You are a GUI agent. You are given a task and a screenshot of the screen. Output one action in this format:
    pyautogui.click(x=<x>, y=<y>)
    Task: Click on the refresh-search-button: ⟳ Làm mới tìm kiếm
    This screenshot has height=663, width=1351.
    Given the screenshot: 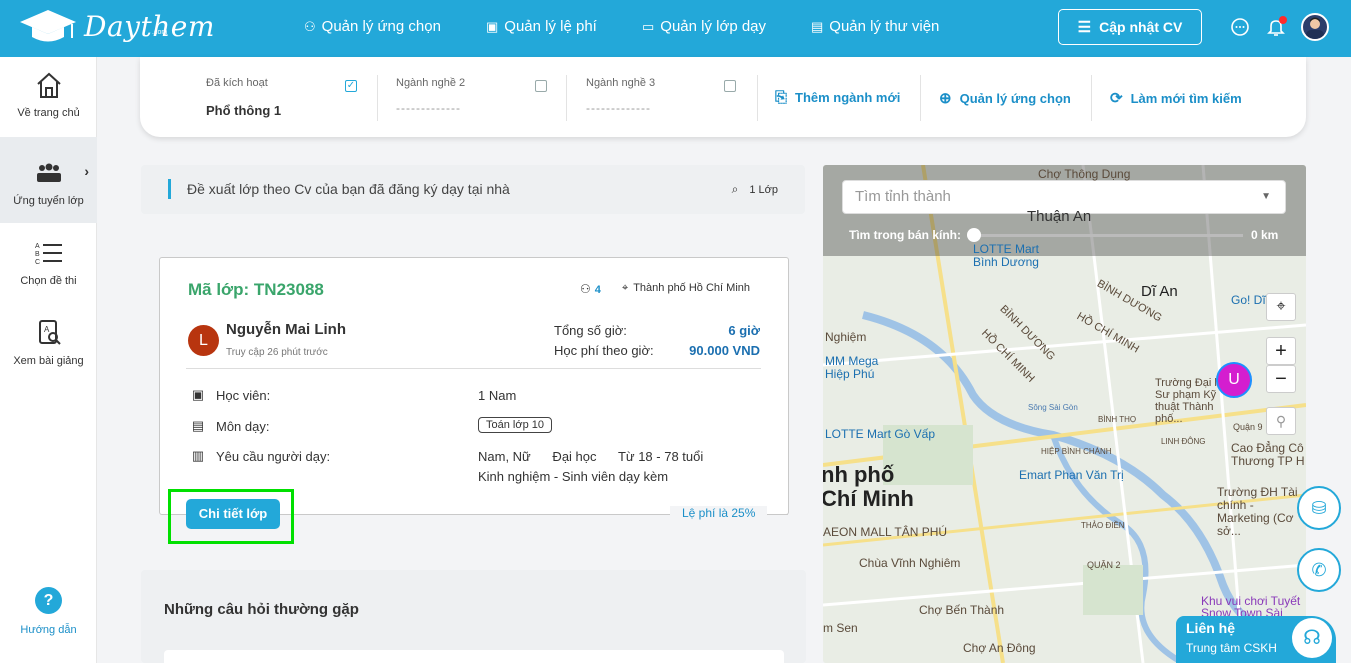 What is the action you would take?
    pyautogui.click(x=1176, y=98)
    